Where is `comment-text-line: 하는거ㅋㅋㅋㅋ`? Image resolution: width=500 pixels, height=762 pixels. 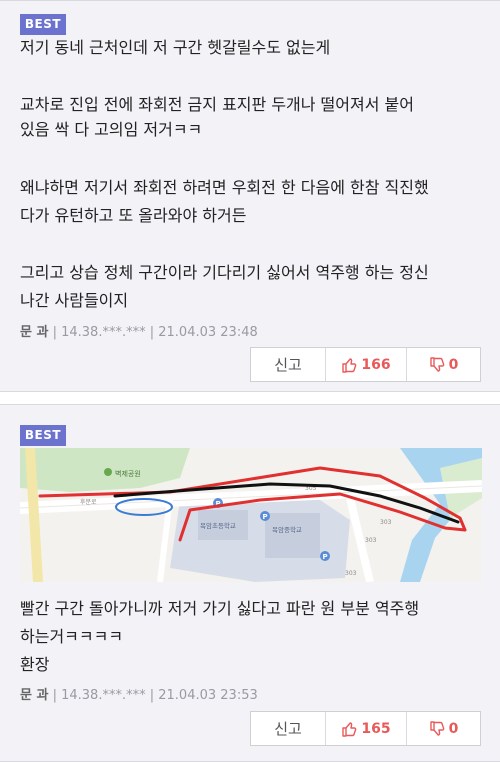 comment-text-line: 하는거ㅋㅋㅋㅋ is located at coordinates (72, 636).